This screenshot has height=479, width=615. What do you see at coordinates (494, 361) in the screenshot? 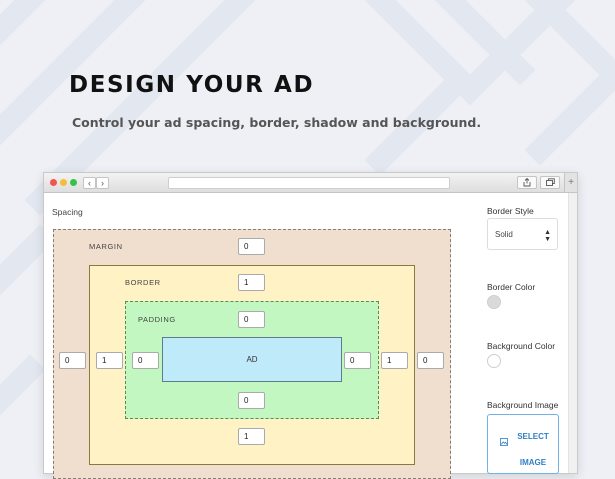
I see `background-color-swatch` at bounding box center [494, 361].